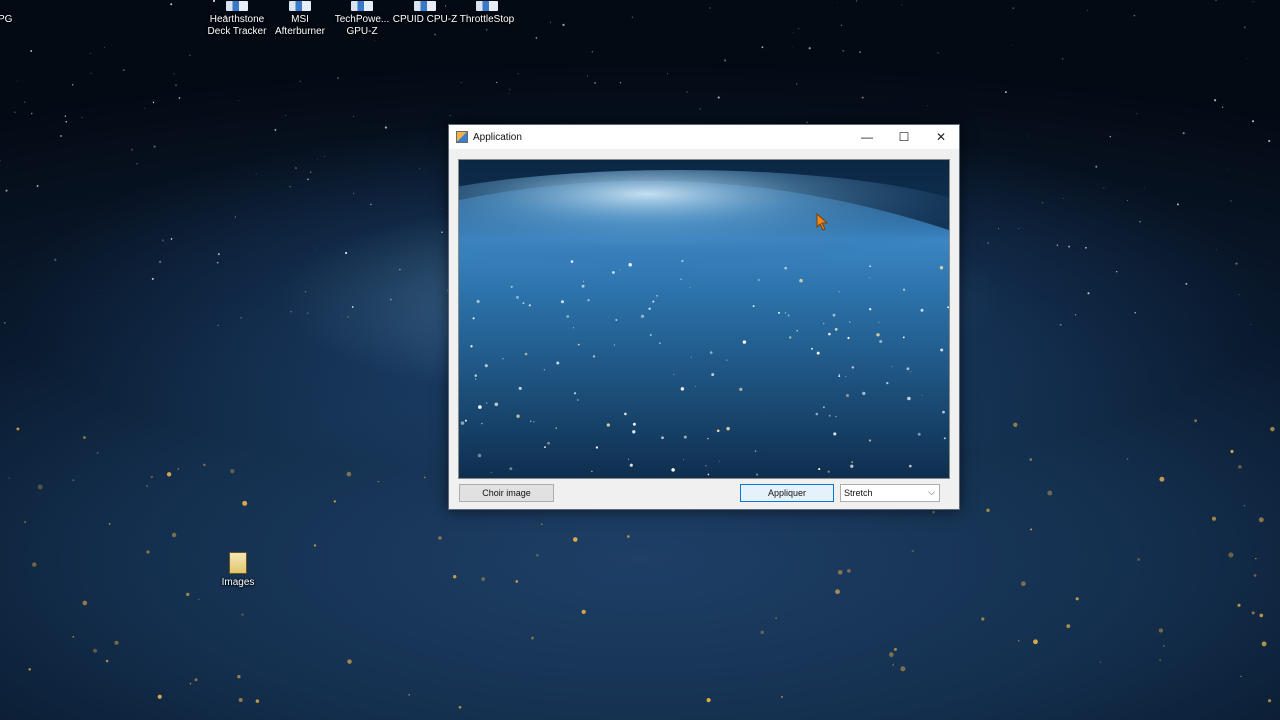 The height and width of the screenshot is (720, 1280). Describe the element at coordinates (425, 6) in the screenshot. I see `cpu-z-icon` at that location.